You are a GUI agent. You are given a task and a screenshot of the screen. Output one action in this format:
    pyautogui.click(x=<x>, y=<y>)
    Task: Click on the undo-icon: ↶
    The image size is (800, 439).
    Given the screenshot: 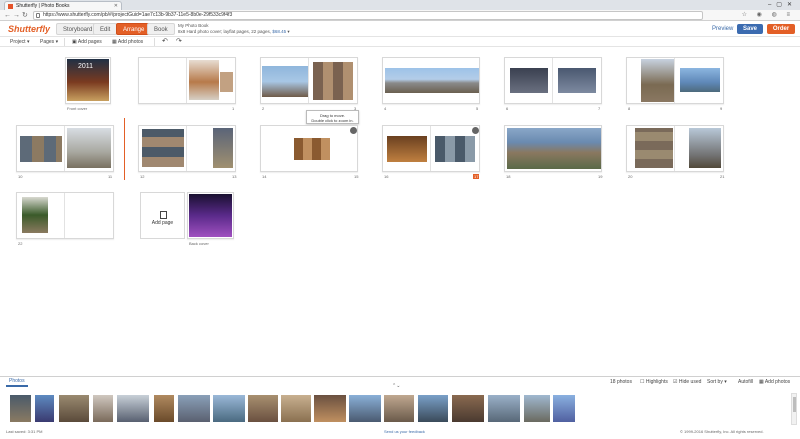 What is the action you would take?
    pyautogui.click(x=165, y=42)
    